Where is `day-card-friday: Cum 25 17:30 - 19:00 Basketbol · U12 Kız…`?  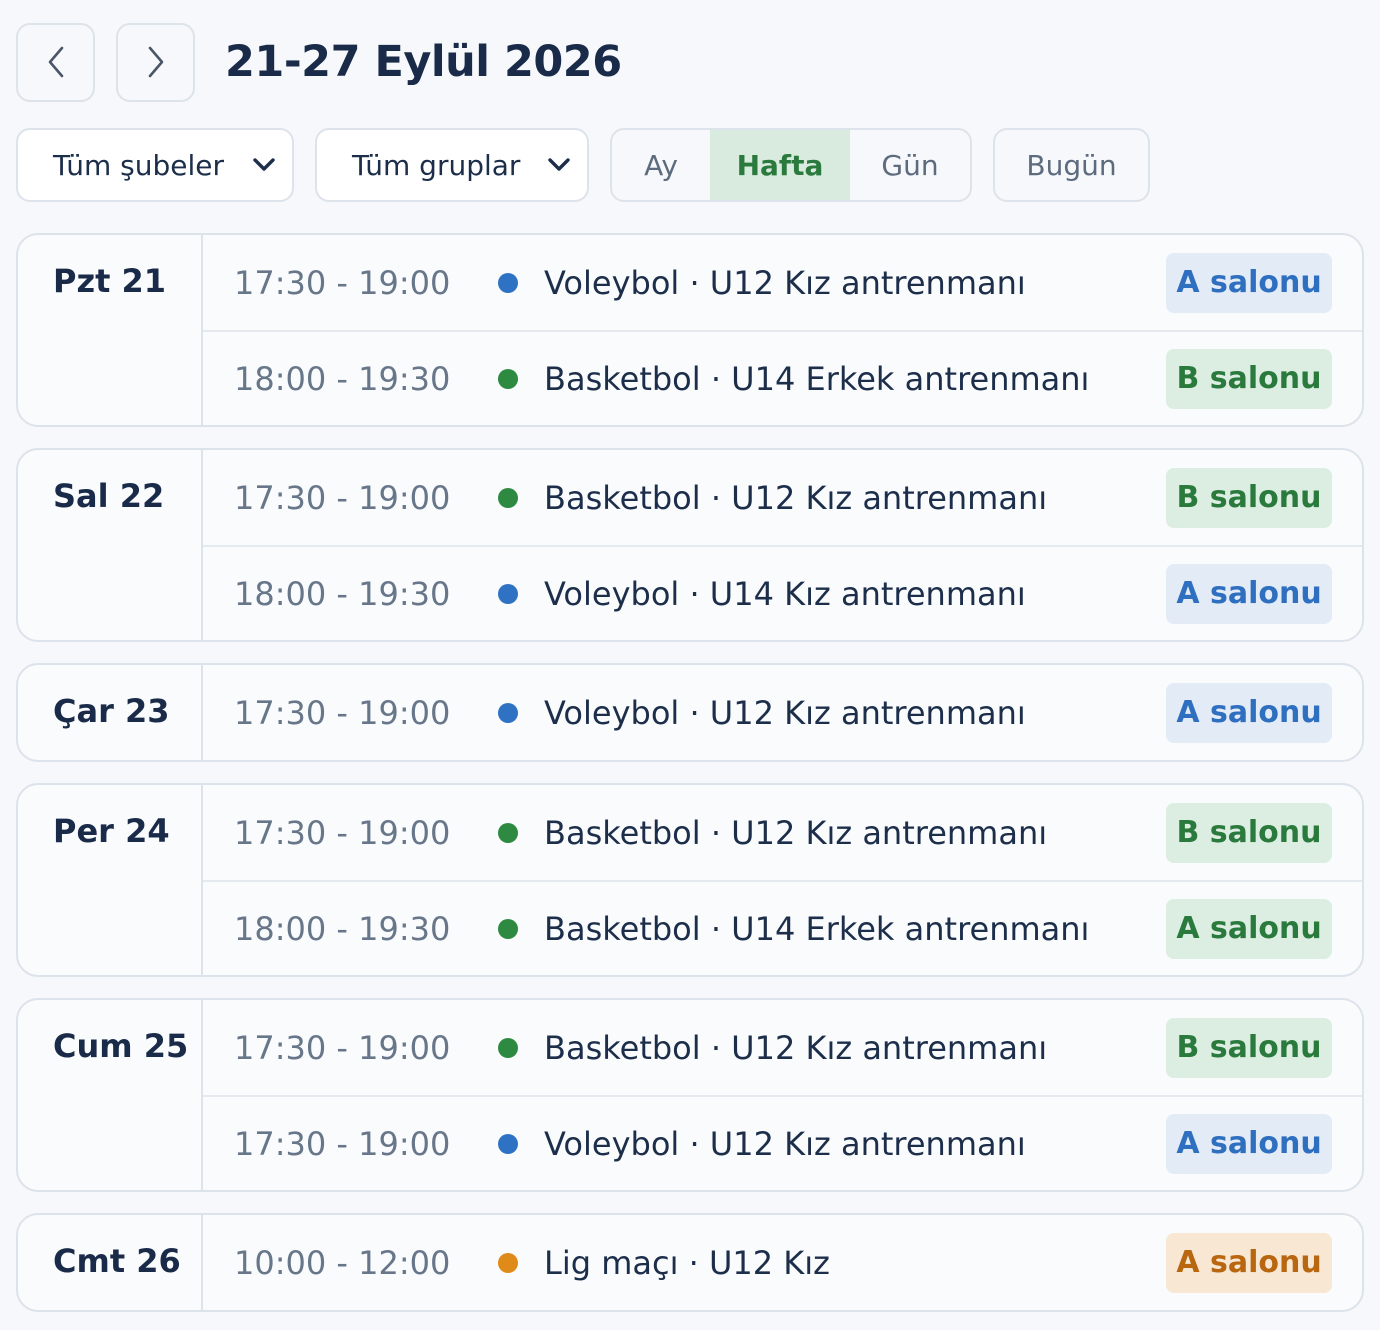
day-card-friday: Cum 25 17:30 - 19:00 Basketbol · U12 Kız… is located at coordinates (690, 1095).